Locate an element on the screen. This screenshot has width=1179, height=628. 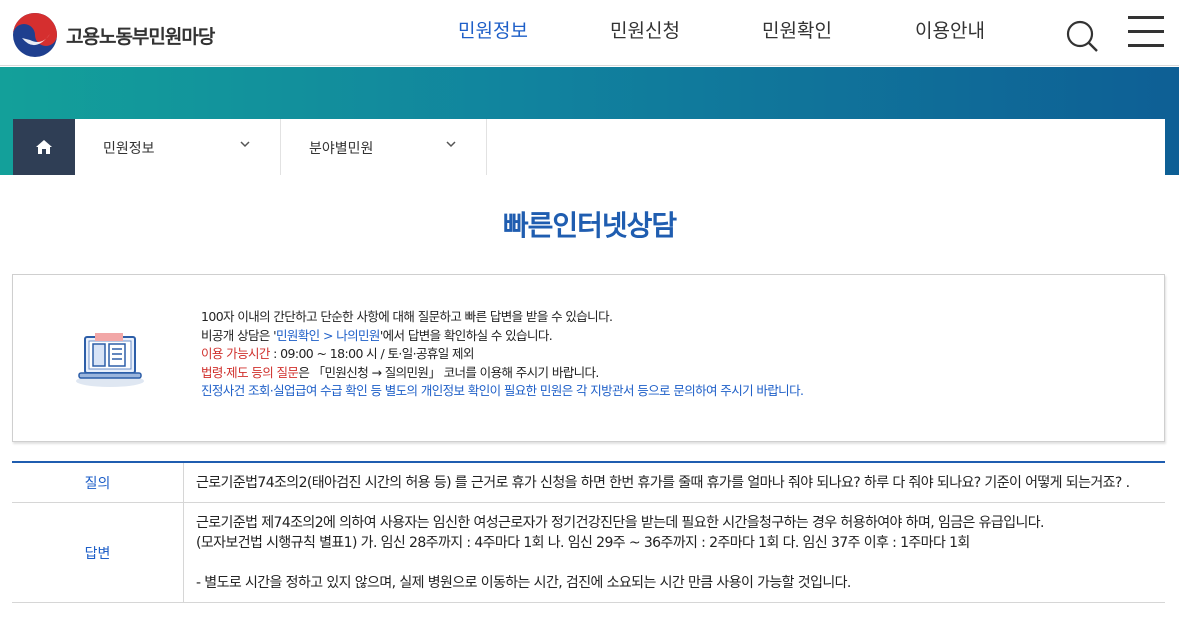
hours-text: : 09:00 ~ 18:00 시 / 토·일·공휴일 제외 is located at coordinates (371, 354).